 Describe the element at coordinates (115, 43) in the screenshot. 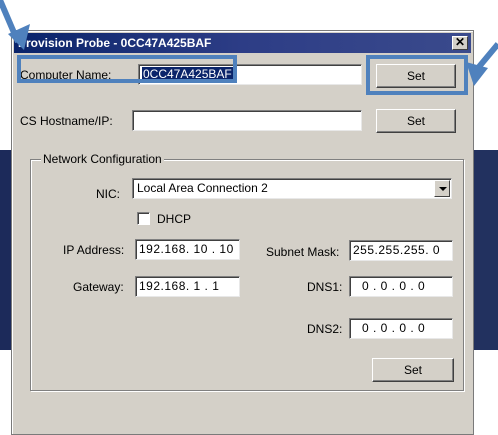

I see `window-title: Provision Probe - 0CC47A425BAF` at that location.